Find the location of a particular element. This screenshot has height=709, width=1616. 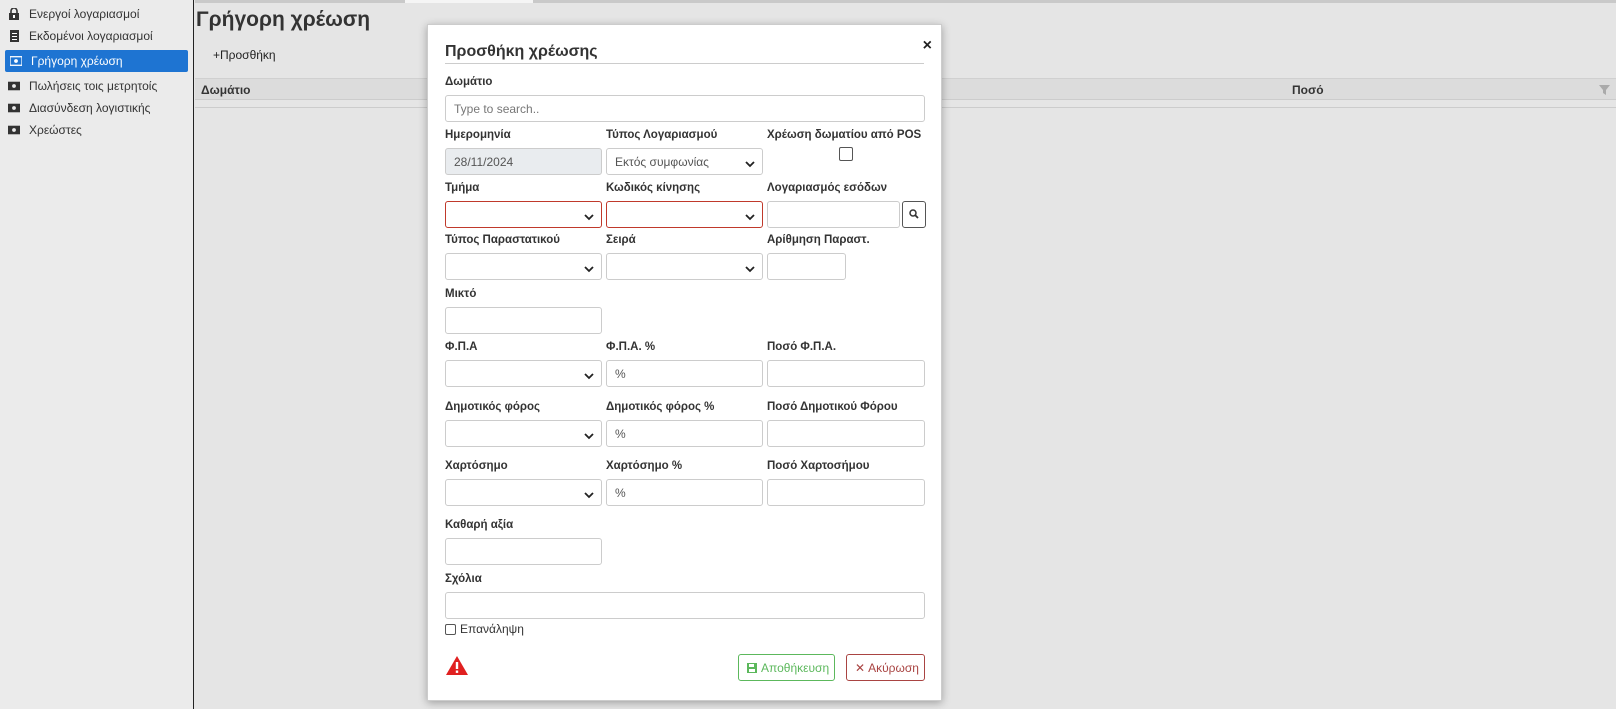

warning-icon is located at coordinates (457, 667).